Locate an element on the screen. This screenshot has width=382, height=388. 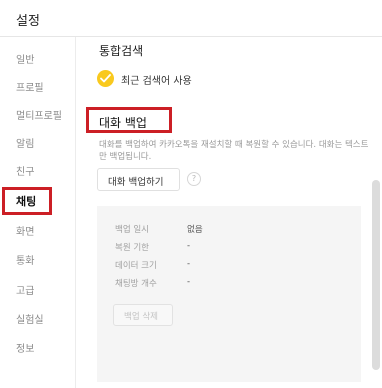
scrollbar-thumb is located at coordinates (376, 275).